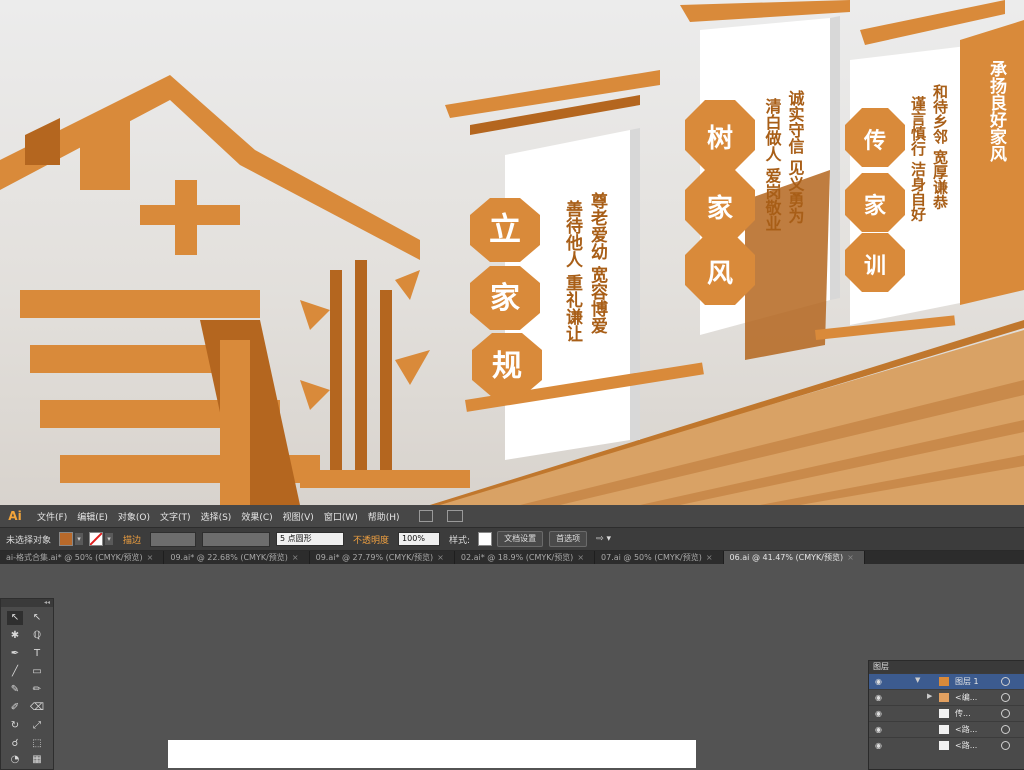 The width and height of the screenshot is (1024, 770). What do you see at coordinates (573, 270) in the screenshot?
I see `panel-line: 善待他人 重礼谦让` at bounding box center [573, 270].